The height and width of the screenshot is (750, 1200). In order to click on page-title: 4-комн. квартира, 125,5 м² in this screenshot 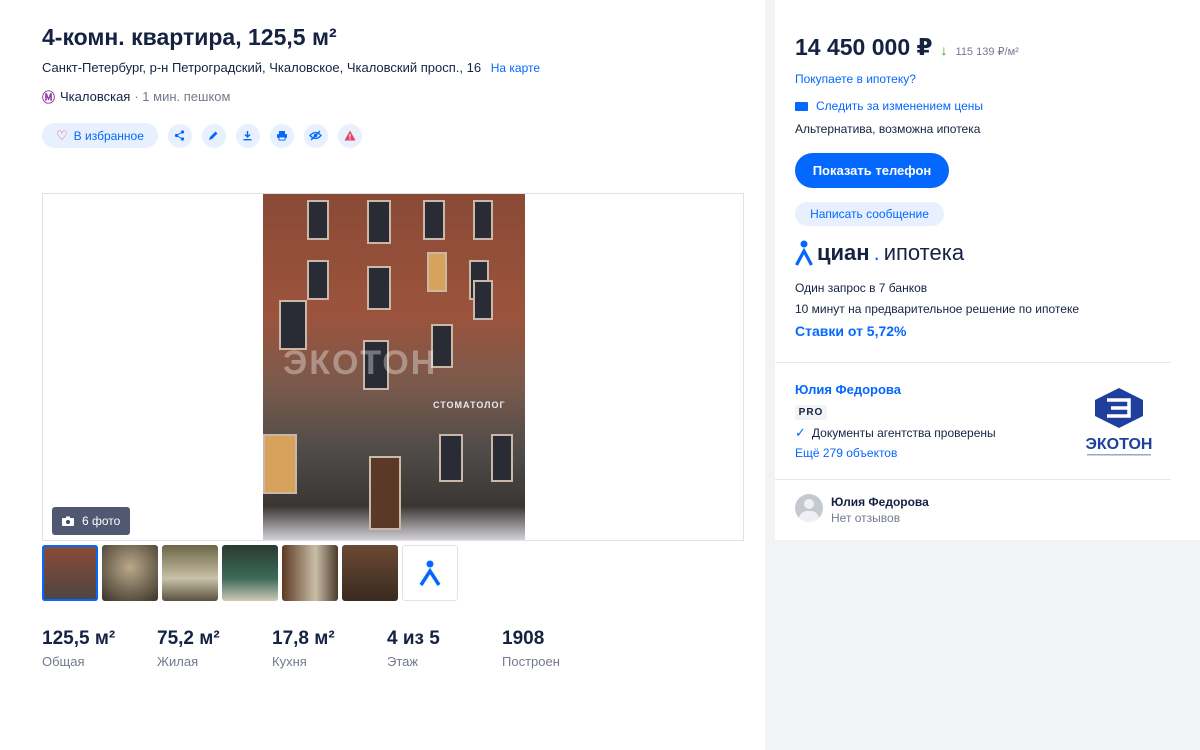, I will do `click(189, 37)`.